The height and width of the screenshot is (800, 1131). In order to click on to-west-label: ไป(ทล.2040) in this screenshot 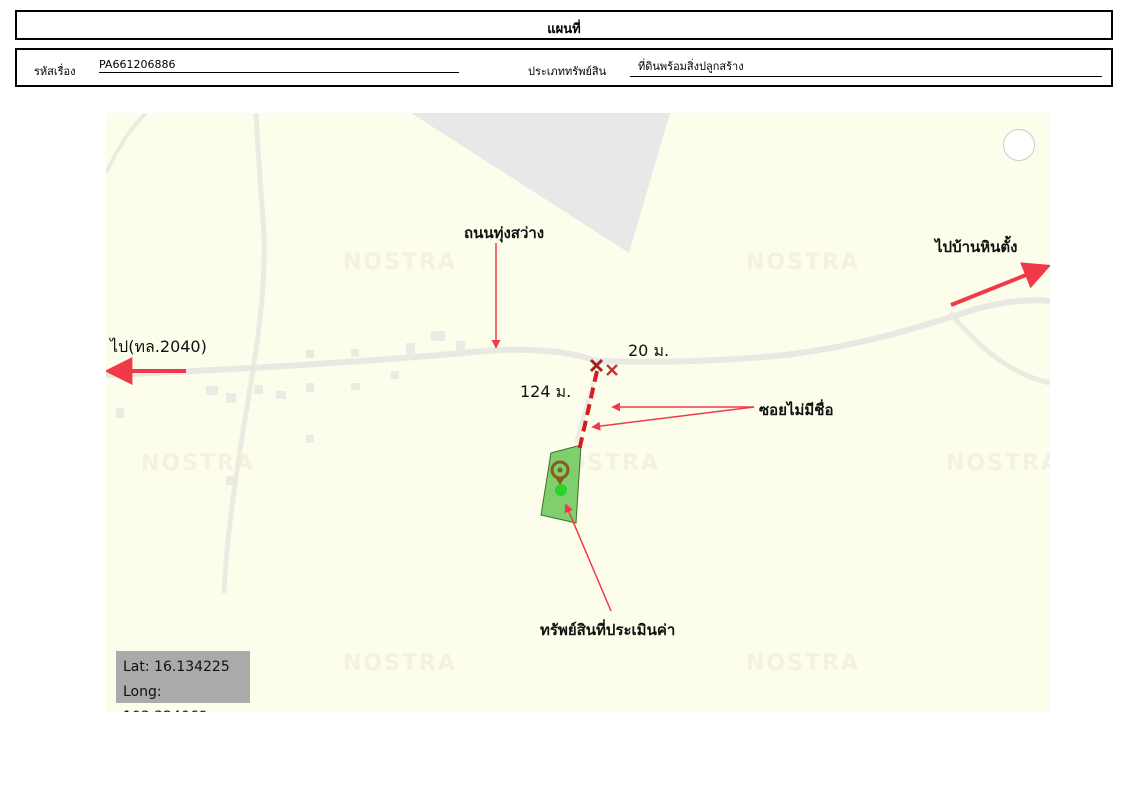, I will do `click(158, 346)`.